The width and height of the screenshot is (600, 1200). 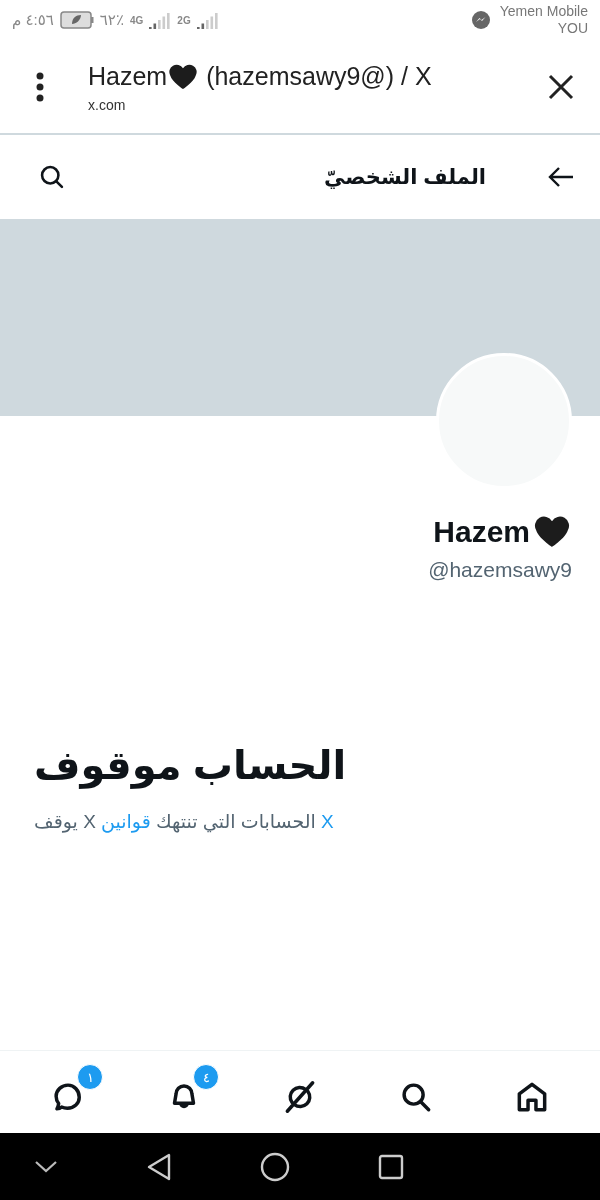 I want to click on page-title: Hazem, so click(x=128, y=76).